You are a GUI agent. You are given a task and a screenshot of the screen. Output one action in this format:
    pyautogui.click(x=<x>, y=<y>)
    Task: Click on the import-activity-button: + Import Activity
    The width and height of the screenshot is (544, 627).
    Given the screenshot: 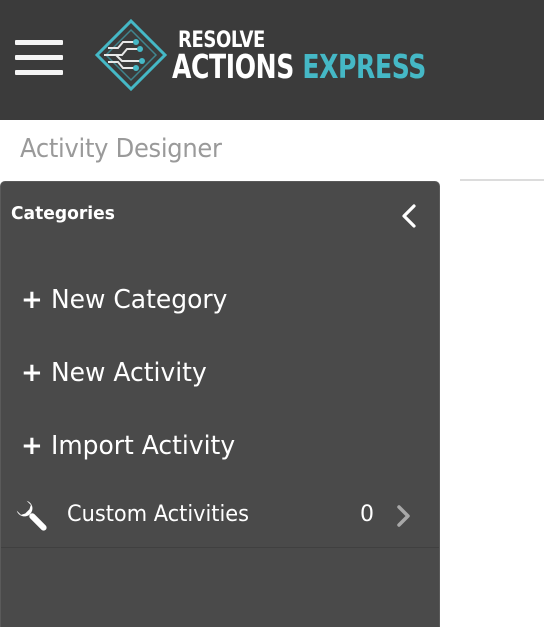 What is the action you would take?
    pyautogui.click(x=132, y=446)
    